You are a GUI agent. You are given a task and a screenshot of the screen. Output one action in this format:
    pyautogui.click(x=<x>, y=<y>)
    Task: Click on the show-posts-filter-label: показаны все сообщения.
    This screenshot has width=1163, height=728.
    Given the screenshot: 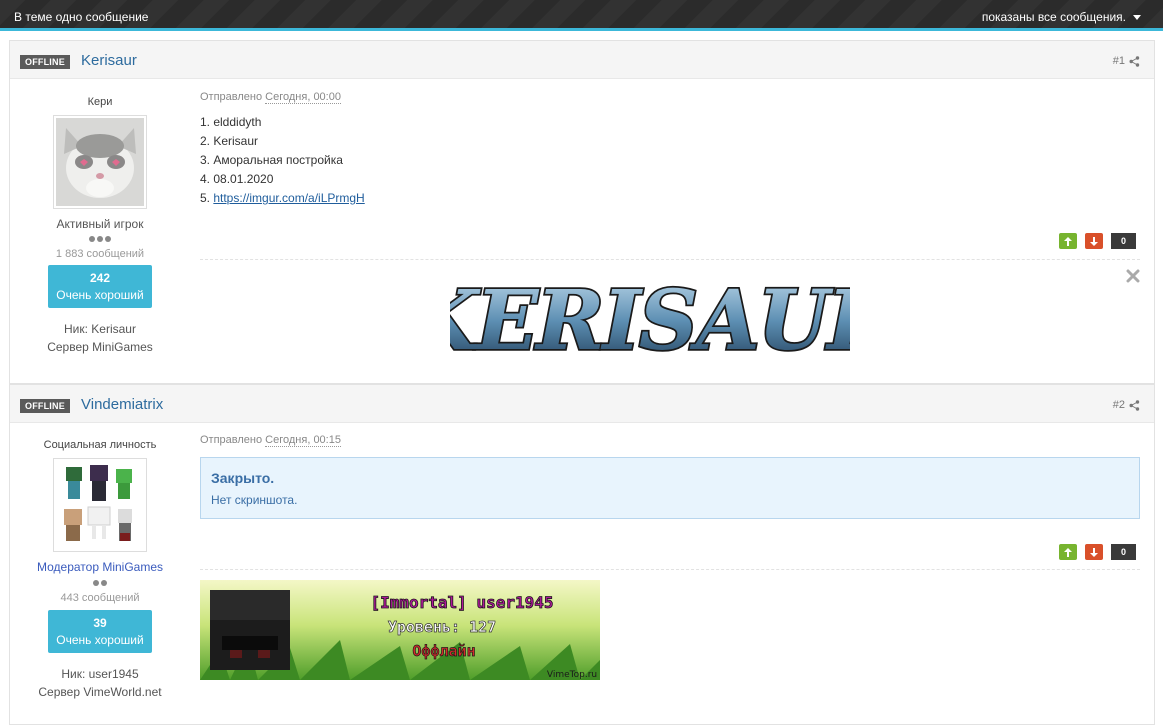 What is the action you would take?
    pyautogui.click(x=1053, y=17)
    